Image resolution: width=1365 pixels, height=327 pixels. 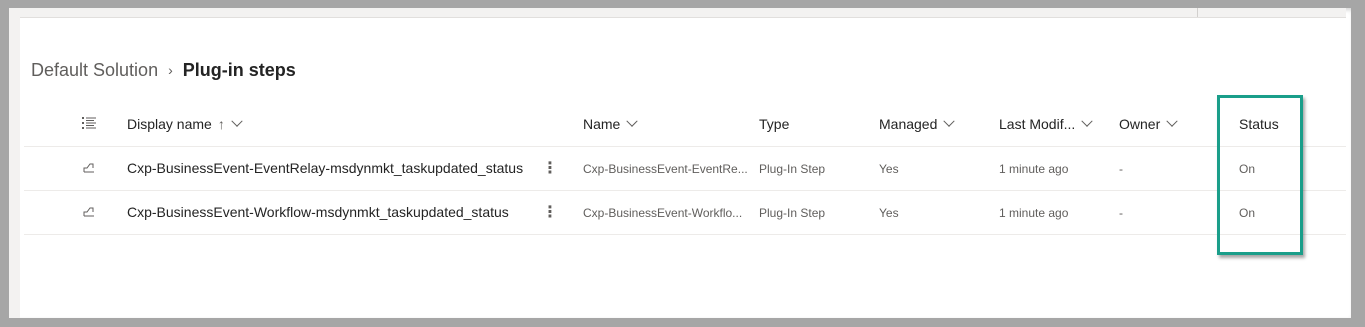 What do you see at coordinates (221, 124) in the screenshot?
I see `sort-ascending-icon: ↑` at bounding box center [221, 124].